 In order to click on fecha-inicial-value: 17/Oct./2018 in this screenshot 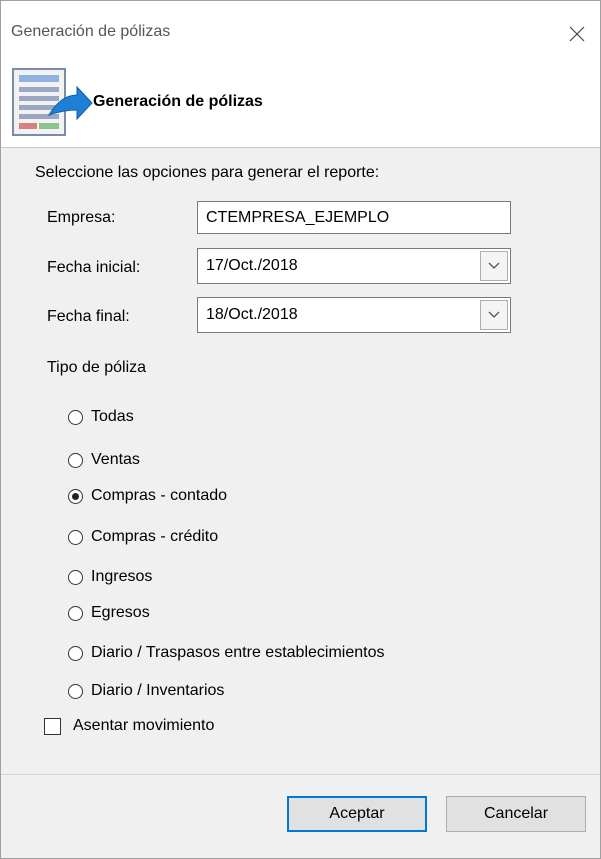, I will do `click(252, 265)`.